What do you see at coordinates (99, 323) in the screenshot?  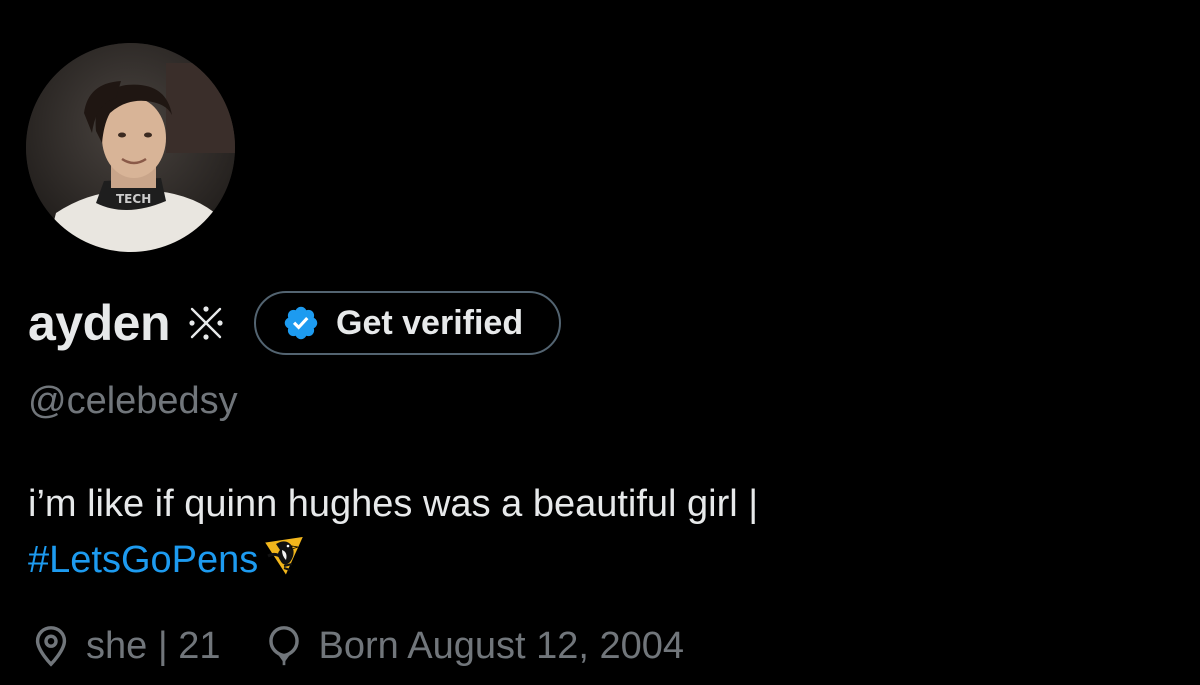 I see `display-name: ayden` at bounding box center [99, 323].